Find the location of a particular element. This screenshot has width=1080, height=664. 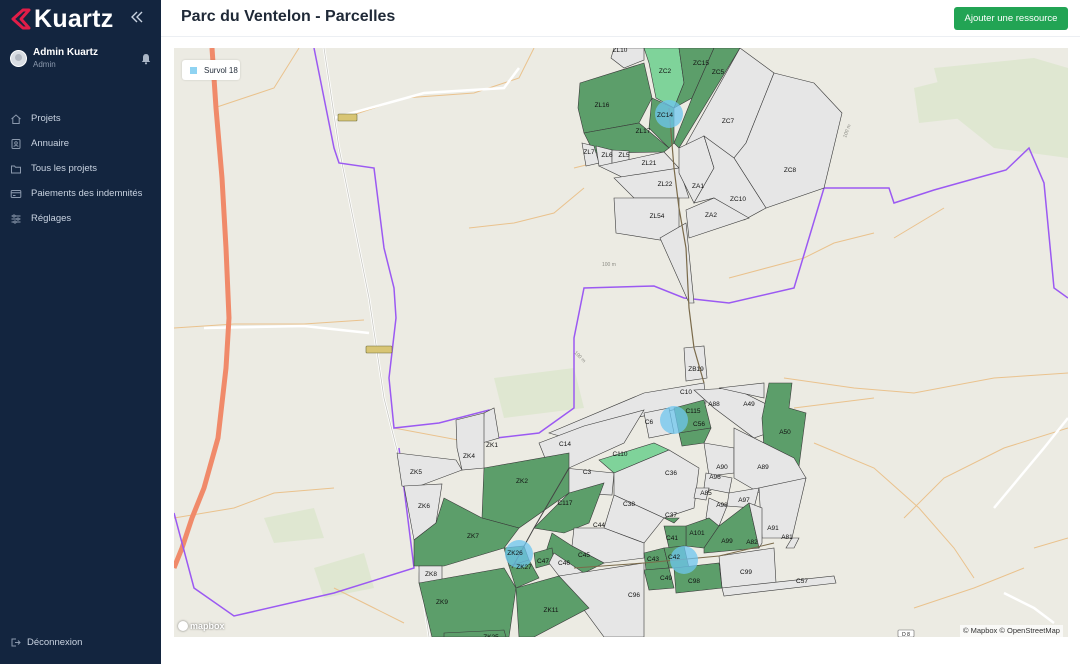

parcel-label: A50 is located at coordinates (785, 432).